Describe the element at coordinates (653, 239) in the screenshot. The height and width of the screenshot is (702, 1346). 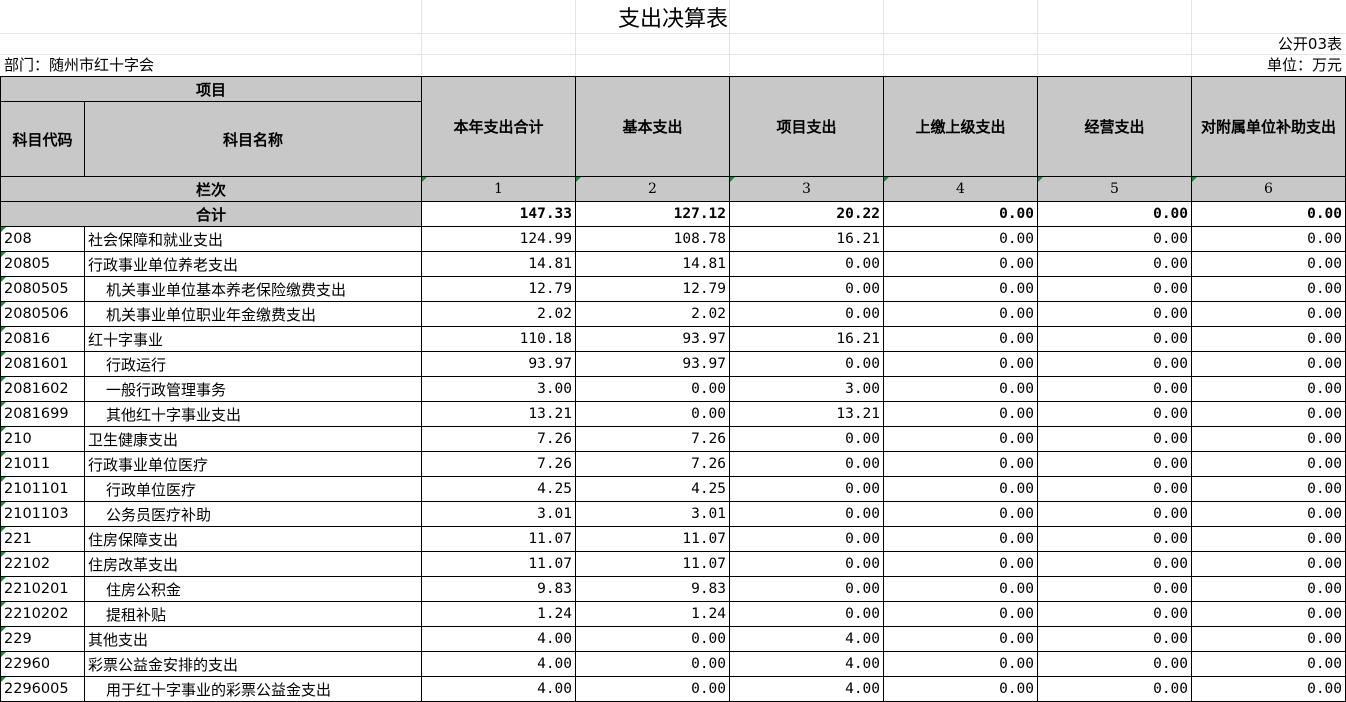
I see `amount-cell: 108.78` at that location.